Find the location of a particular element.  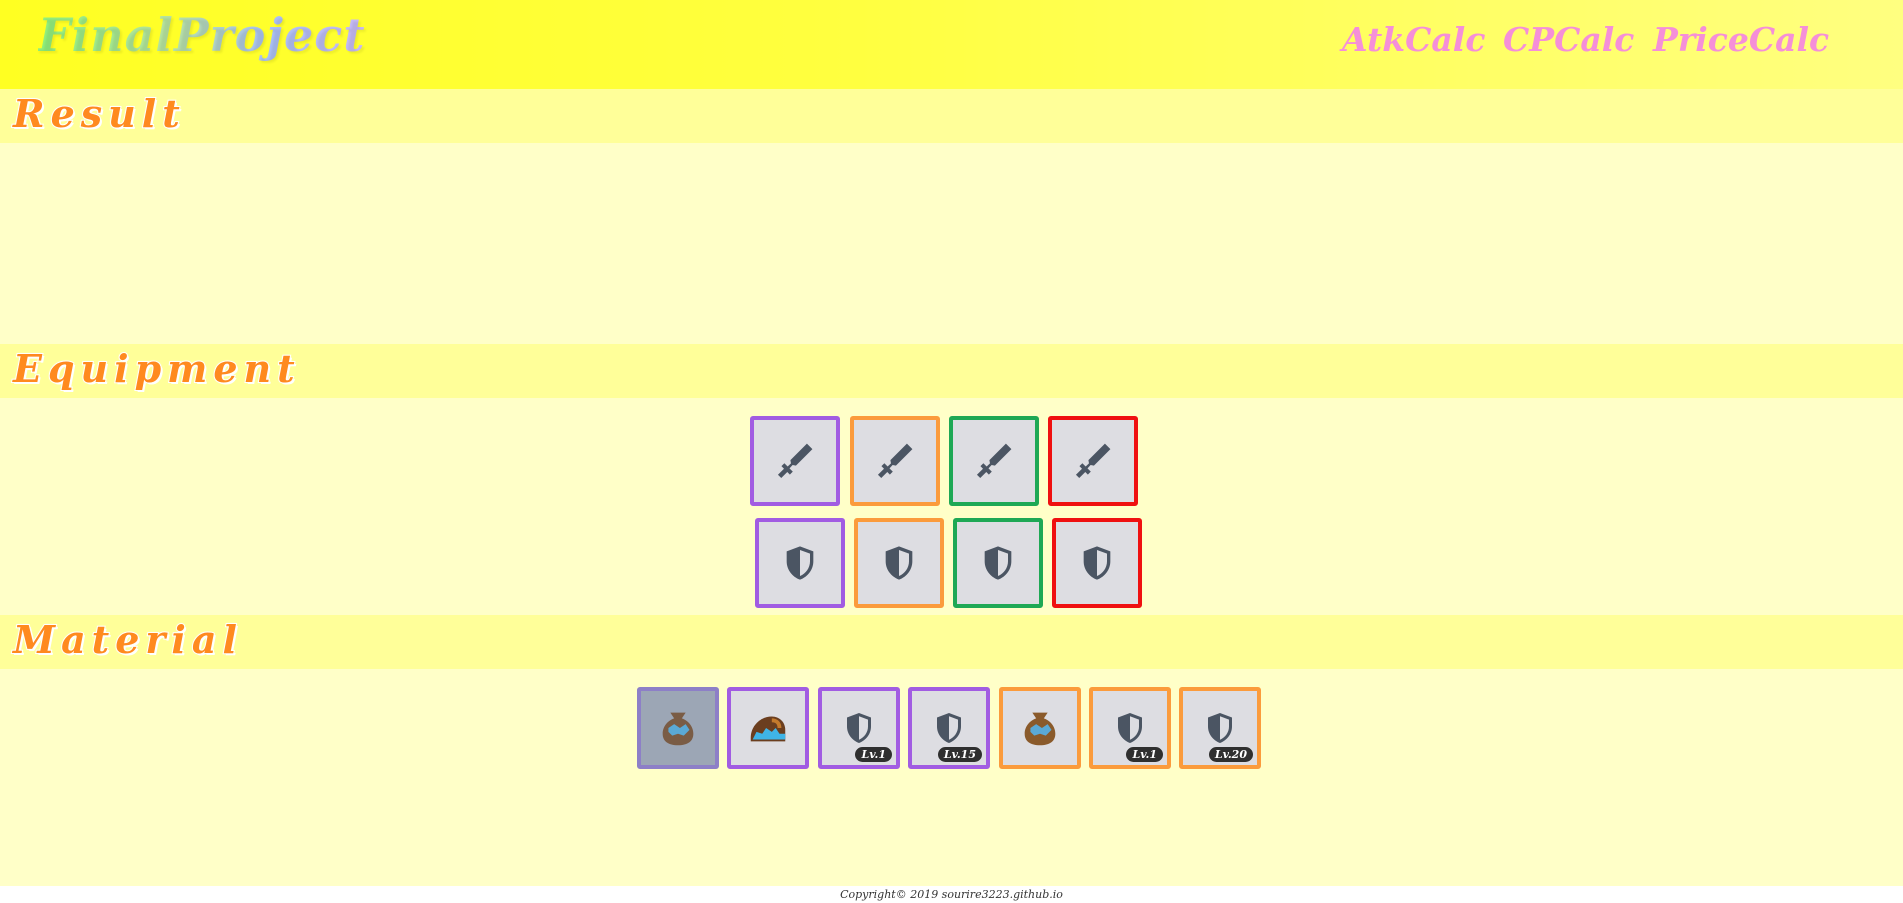

armor-slot-red is located at coordinates (1097, 563).